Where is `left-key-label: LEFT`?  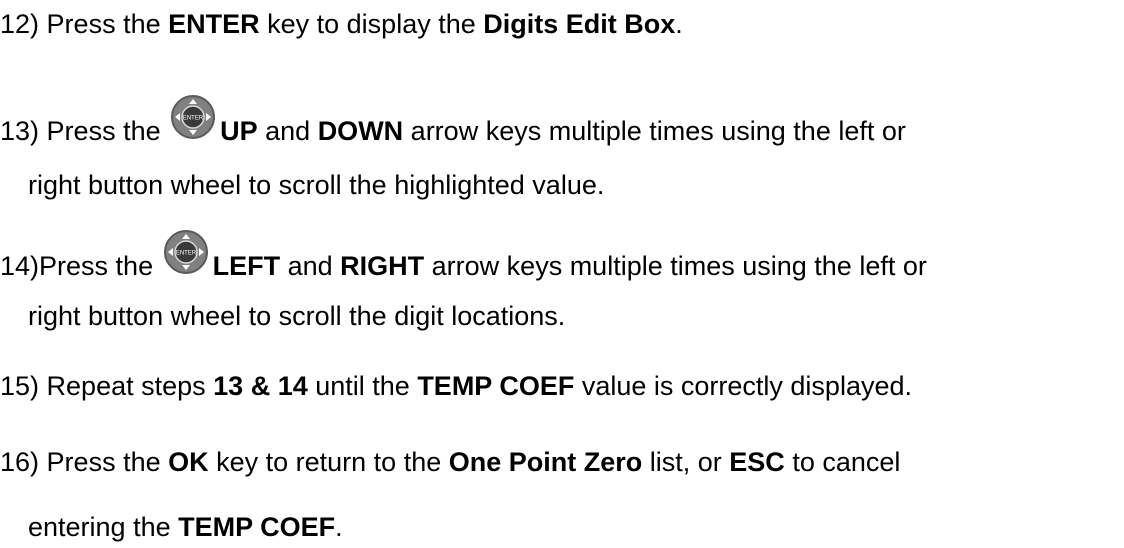
left-key-label: LEFT is located at coordinates (246, 266).